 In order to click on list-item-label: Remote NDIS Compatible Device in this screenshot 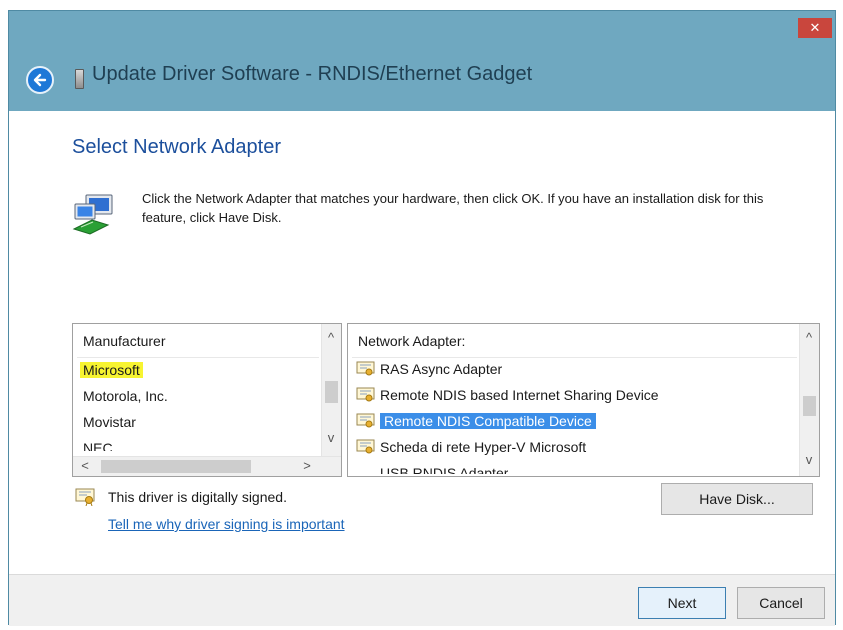, I will do `click(488, 421)`.